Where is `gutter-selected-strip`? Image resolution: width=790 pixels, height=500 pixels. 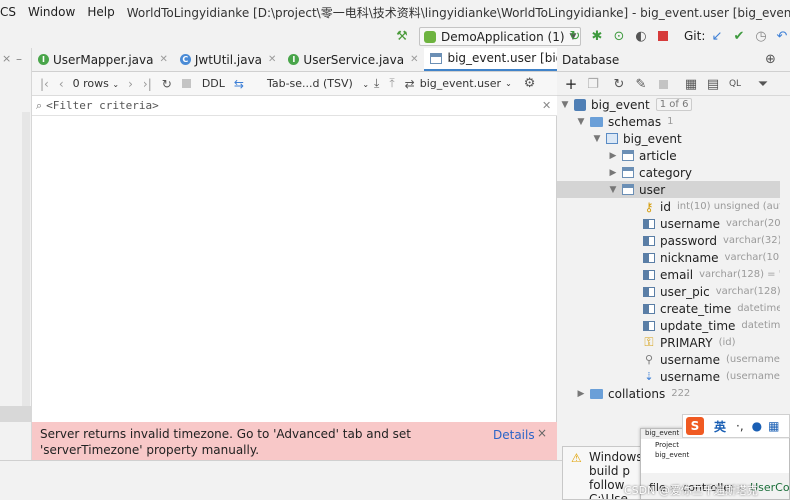
gutter-selected-strip is located at coordinates (16, 414).